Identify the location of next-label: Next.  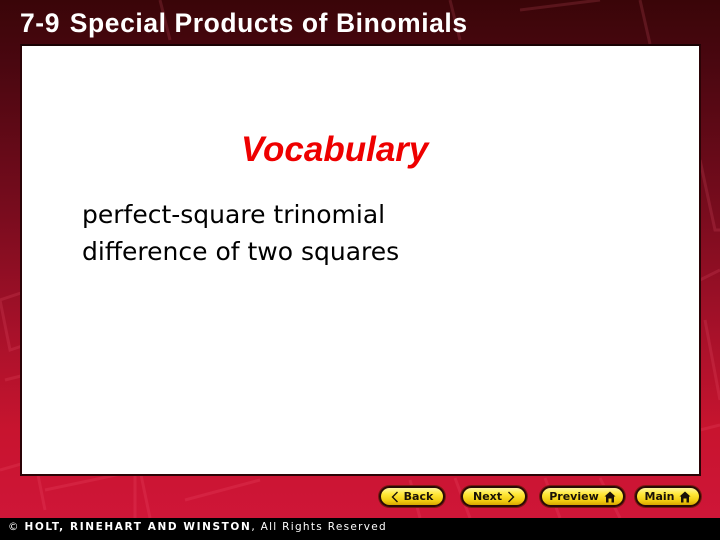
(487, 496).